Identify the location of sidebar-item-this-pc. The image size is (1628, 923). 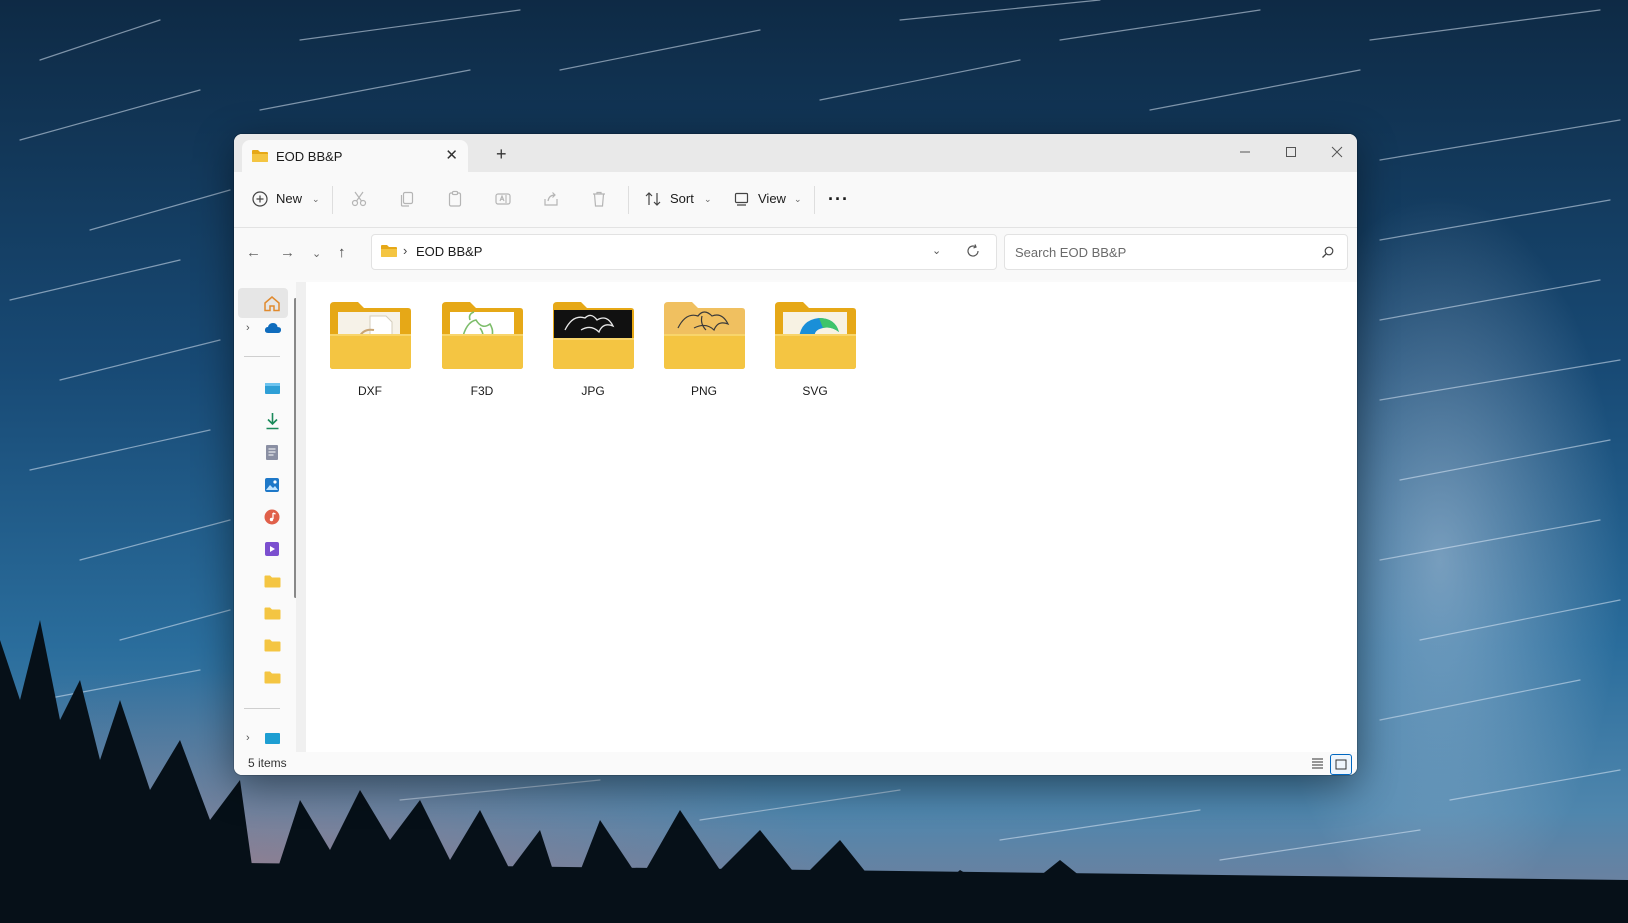
(274, 739).